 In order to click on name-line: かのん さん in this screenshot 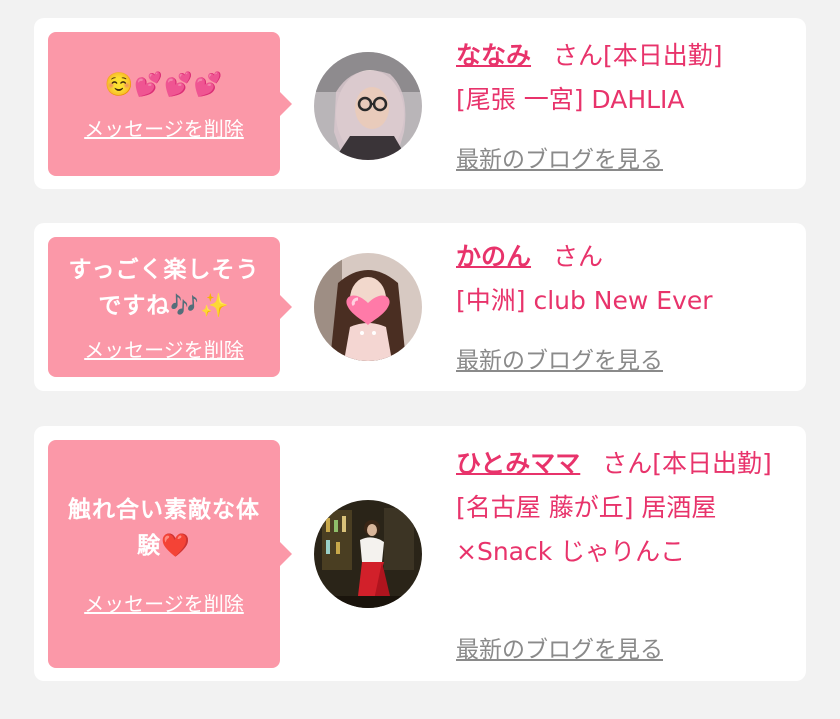, I will do `click(624, 257)`.